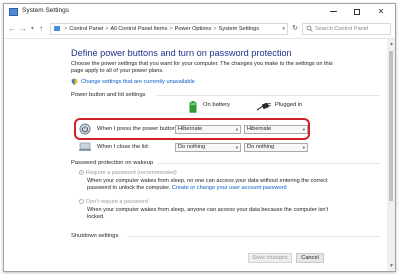  Describe the element at coordinates (391, 44) in the screenshot. I see `scroll-up-icon: ▲` at that location.